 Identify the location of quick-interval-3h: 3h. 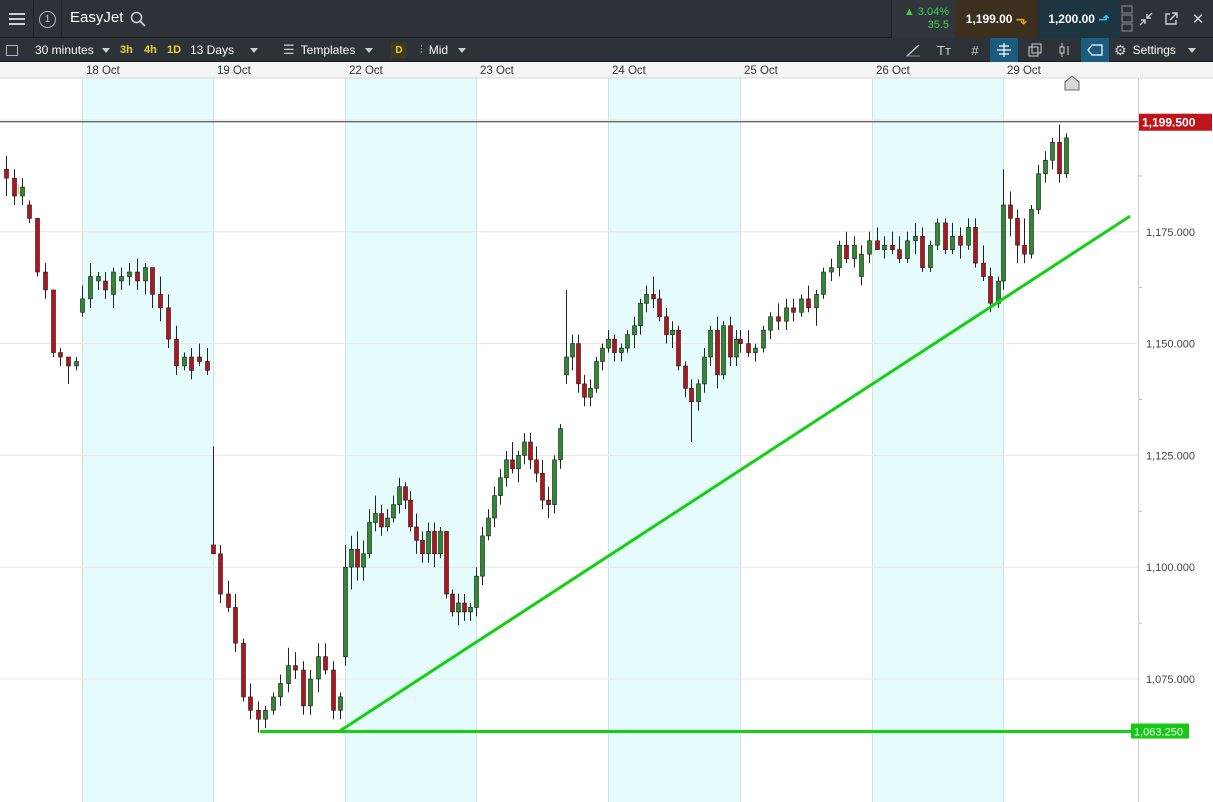
(126, 50).